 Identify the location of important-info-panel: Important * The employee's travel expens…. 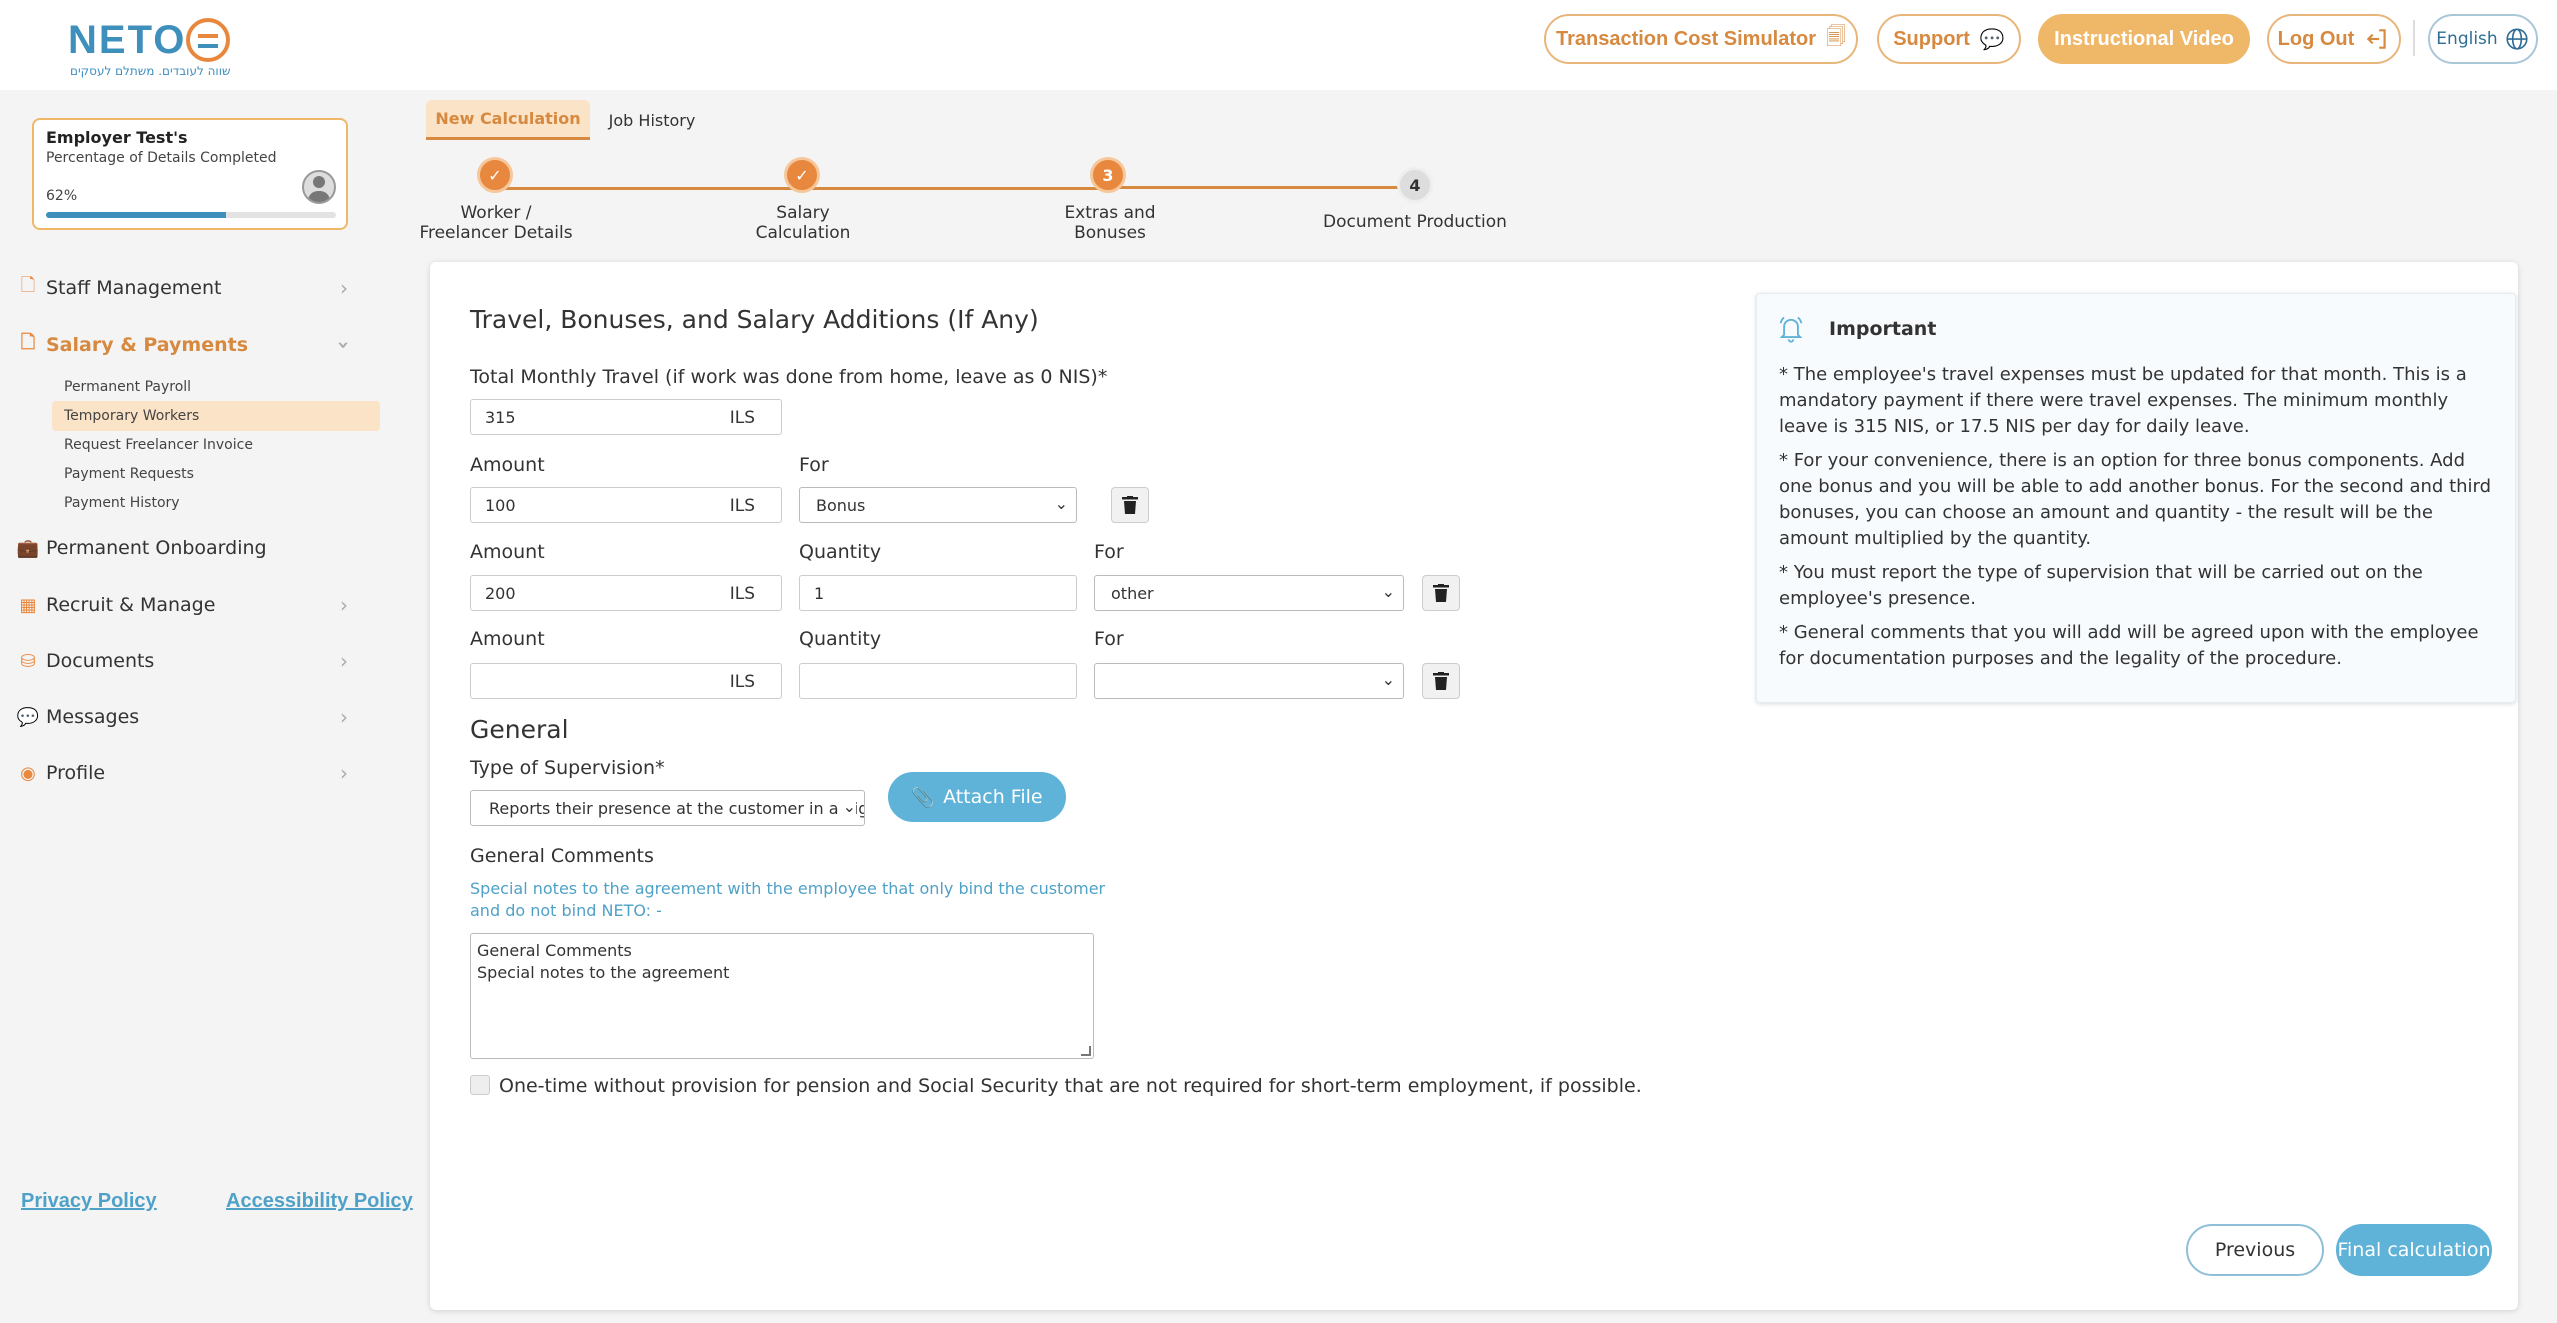
(2136, 498).